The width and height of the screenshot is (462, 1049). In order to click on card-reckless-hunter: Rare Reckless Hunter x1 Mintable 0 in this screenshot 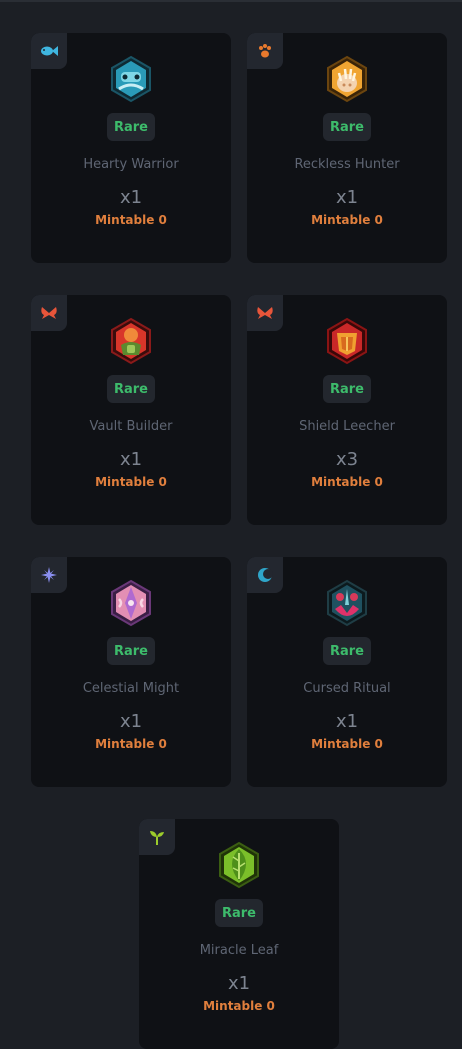, I will do `click(347, 148)`.